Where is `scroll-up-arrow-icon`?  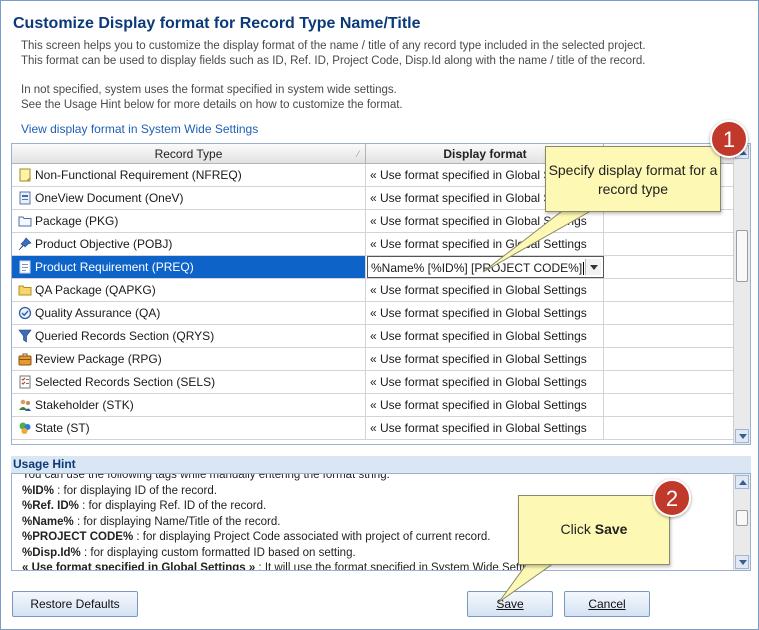
scroll-up-arrow-icon is located at coordinates (742, 482).